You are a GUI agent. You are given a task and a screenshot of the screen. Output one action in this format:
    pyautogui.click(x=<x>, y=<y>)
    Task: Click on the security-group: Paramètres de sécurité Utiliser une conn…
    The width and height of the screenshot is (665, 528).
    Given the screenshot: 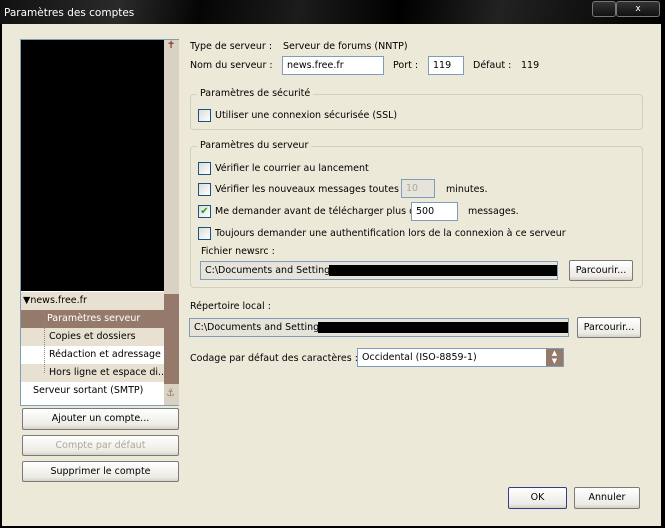 What is the action you would take?
    pyautogui.click(x=416, y=109)
    